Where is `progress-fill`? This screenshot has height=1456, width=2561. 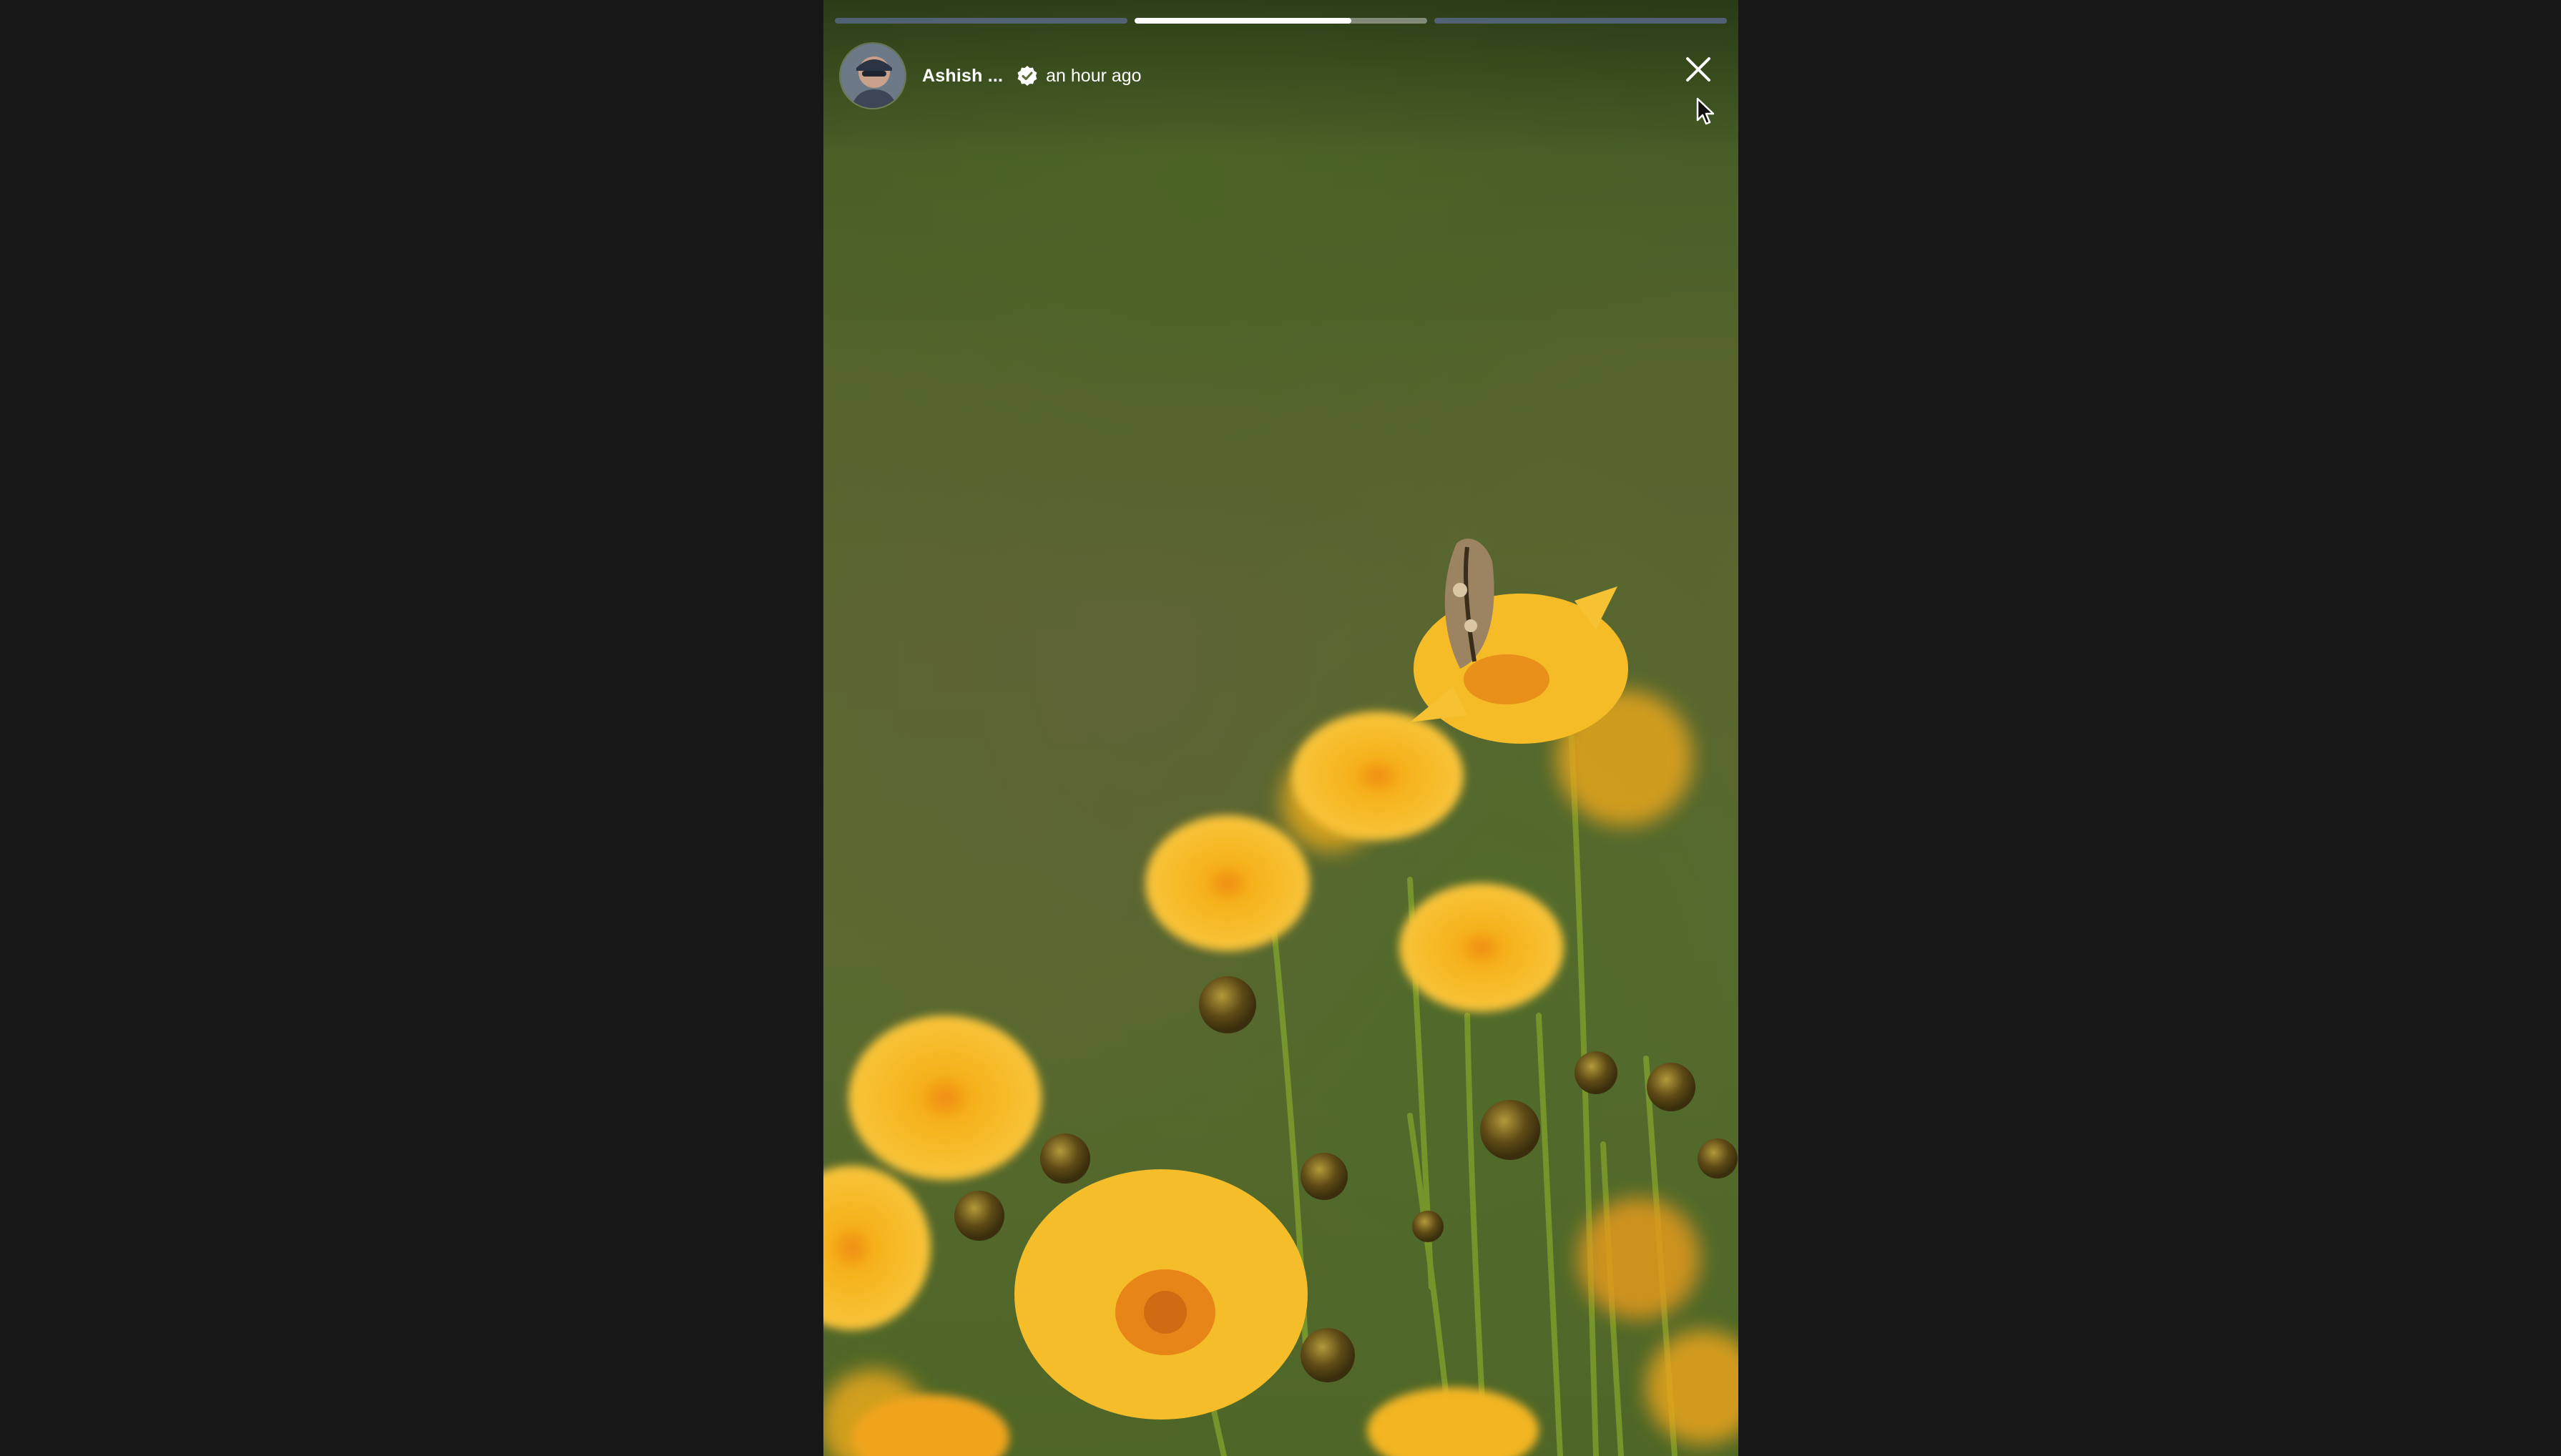 progress-fill is located at coordinates (1243, 21).